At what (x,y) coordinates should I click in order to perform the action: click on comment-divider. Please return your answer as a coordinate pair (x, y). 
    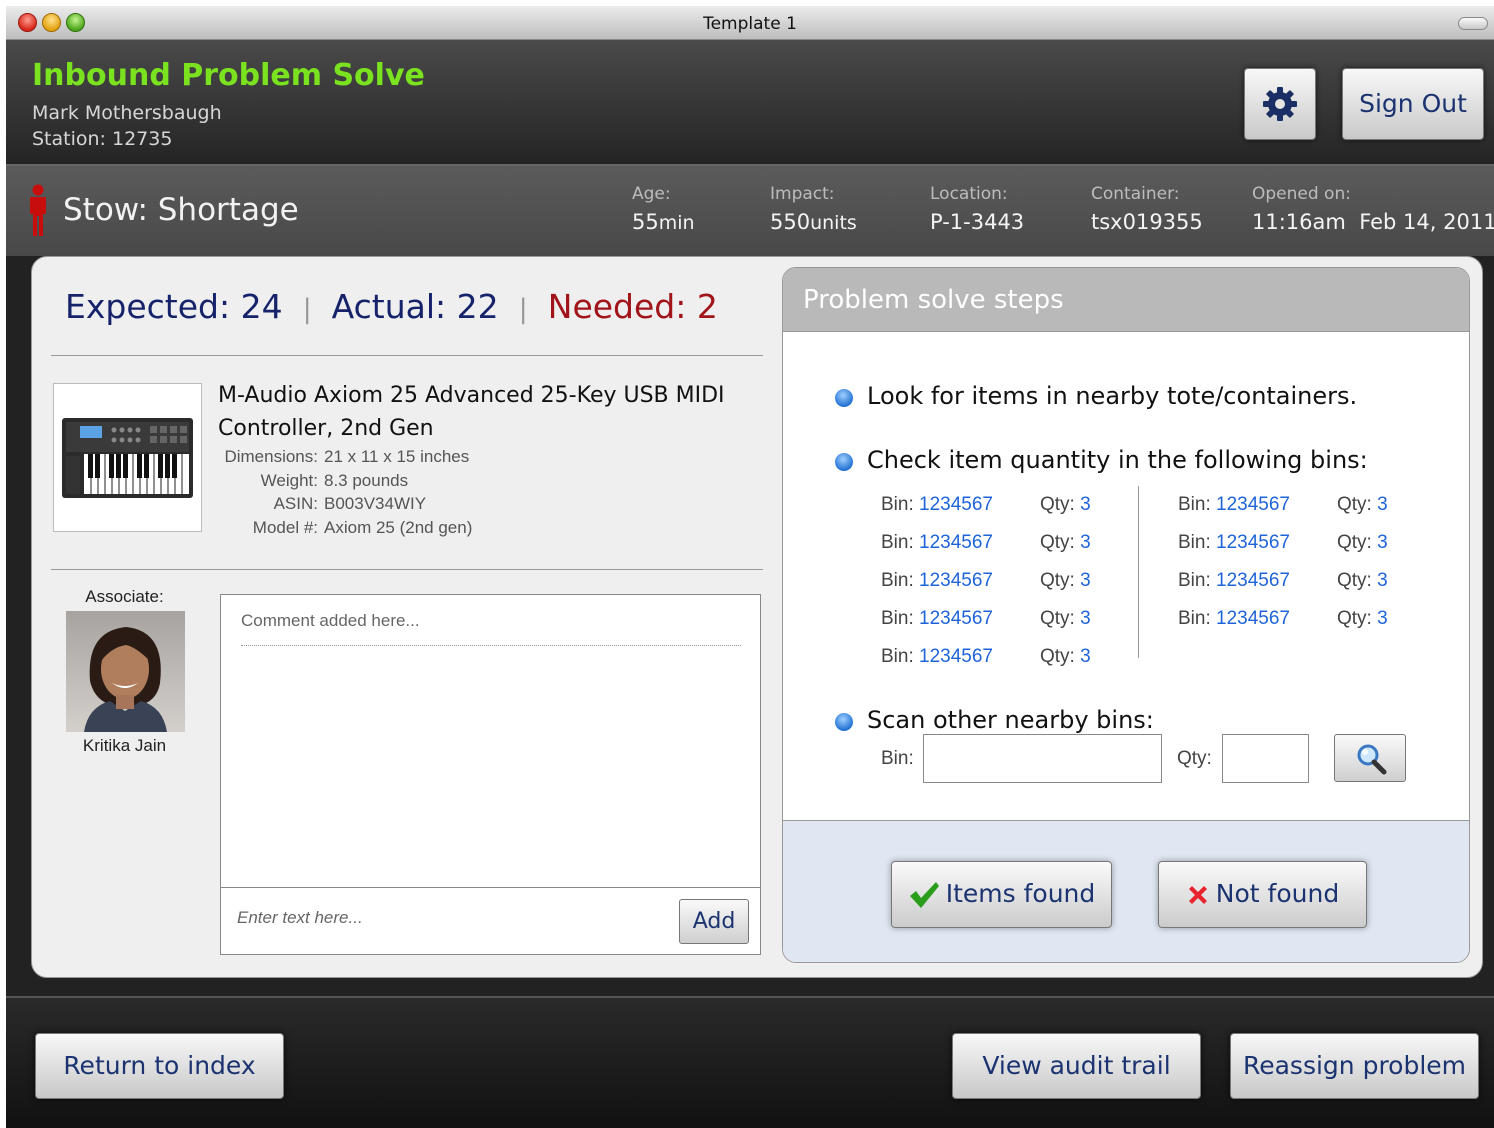
    Looking at the image, I should click on (491, 645).